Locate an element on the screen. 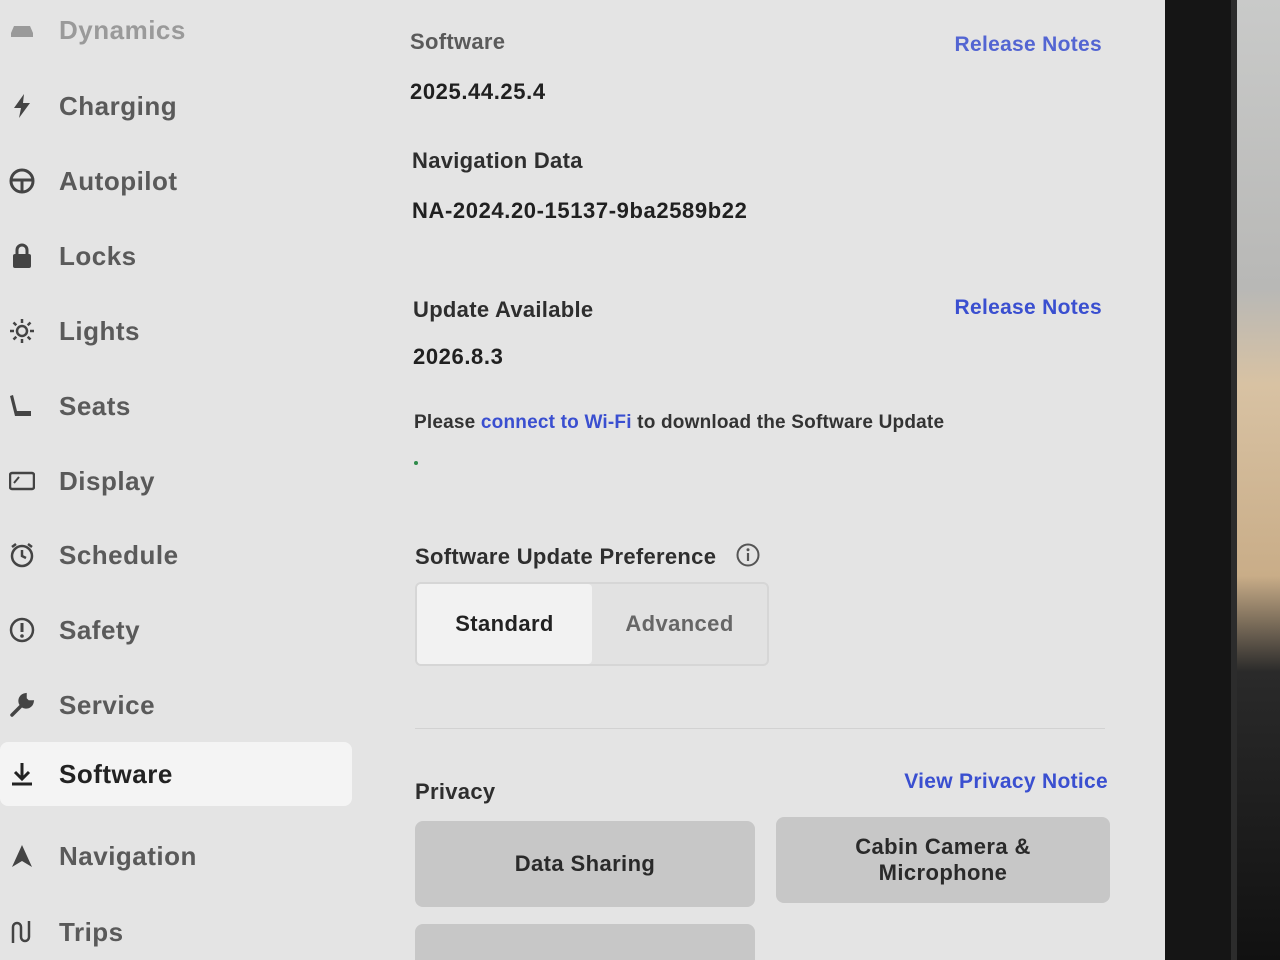  update-preference-label: Software Update Preference is located at coordinates (566, 556).